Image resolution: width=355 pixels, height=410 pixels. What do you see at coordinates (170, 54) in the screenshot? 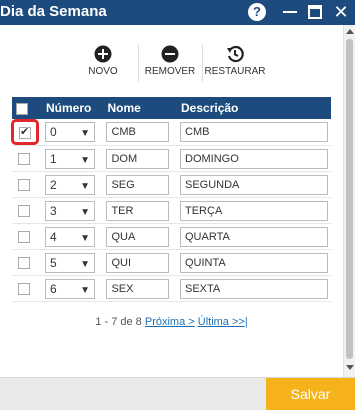
I see `minus-circle-icon` at bounding box center [170, 54].